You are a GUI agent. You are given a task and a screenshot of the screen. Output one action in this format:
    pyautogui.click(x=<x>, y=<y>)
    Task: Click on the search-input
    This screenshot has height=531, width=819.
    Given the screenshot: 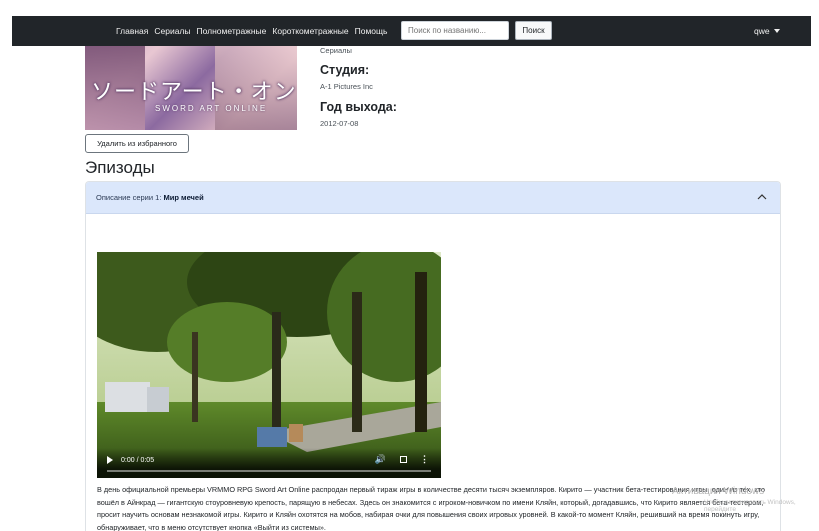 What is the action you would take?
    pyautogui.click(x=455, y=30)
    